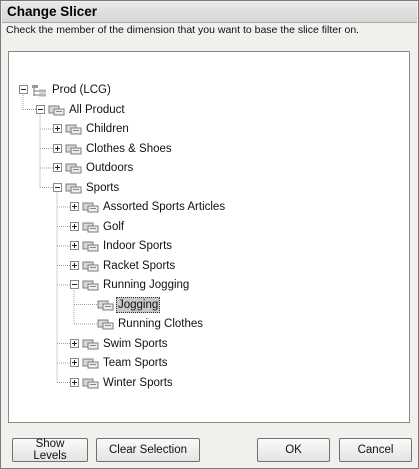 Image resolution: width=419 pixels, height=469 pixels. What do you see at coordinates (81, 90) in the screenshot?
I see `tree-item-label: Prod (LCG)` at bounding box center [81, 90].